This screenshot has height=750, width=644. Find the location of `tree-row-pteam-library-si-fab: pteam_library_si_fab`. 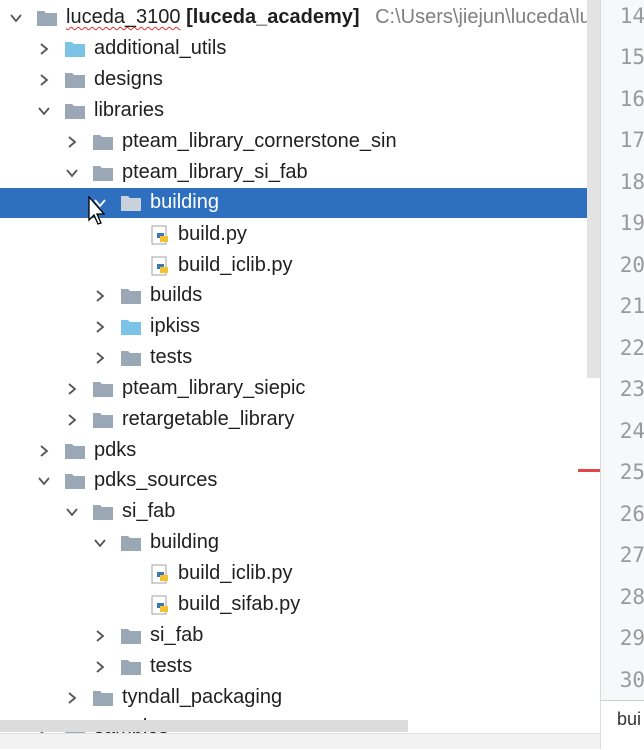

tree-row-pteam-library-si-fab: pteam_library_si_fab is located at coordinates (300, 173).